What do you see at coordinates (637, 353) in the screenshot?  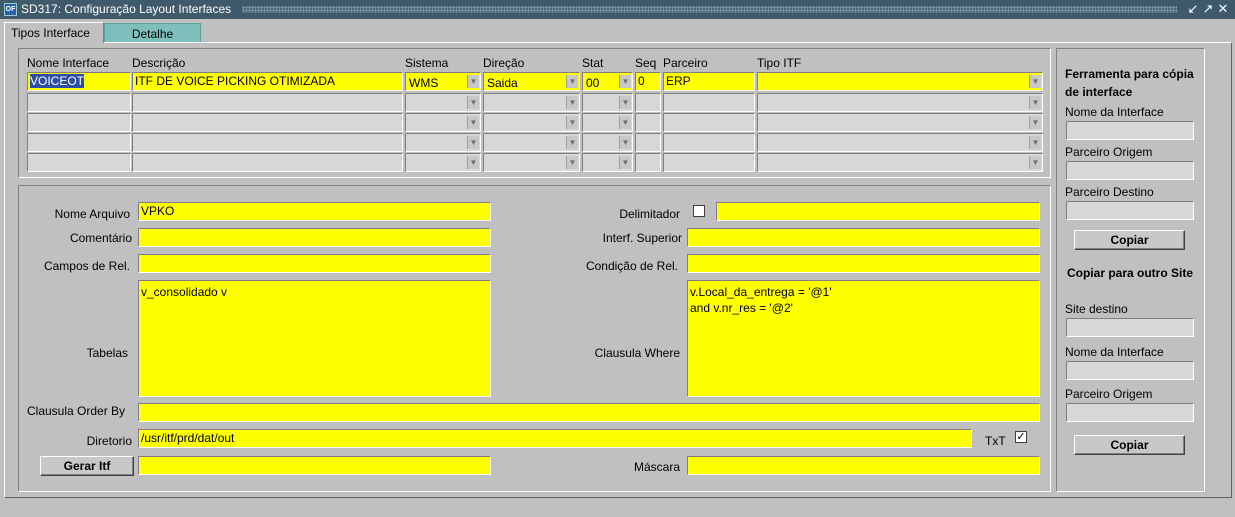 I see `clausula-where-label: Clausula Where` at bounding box center [637, 353].